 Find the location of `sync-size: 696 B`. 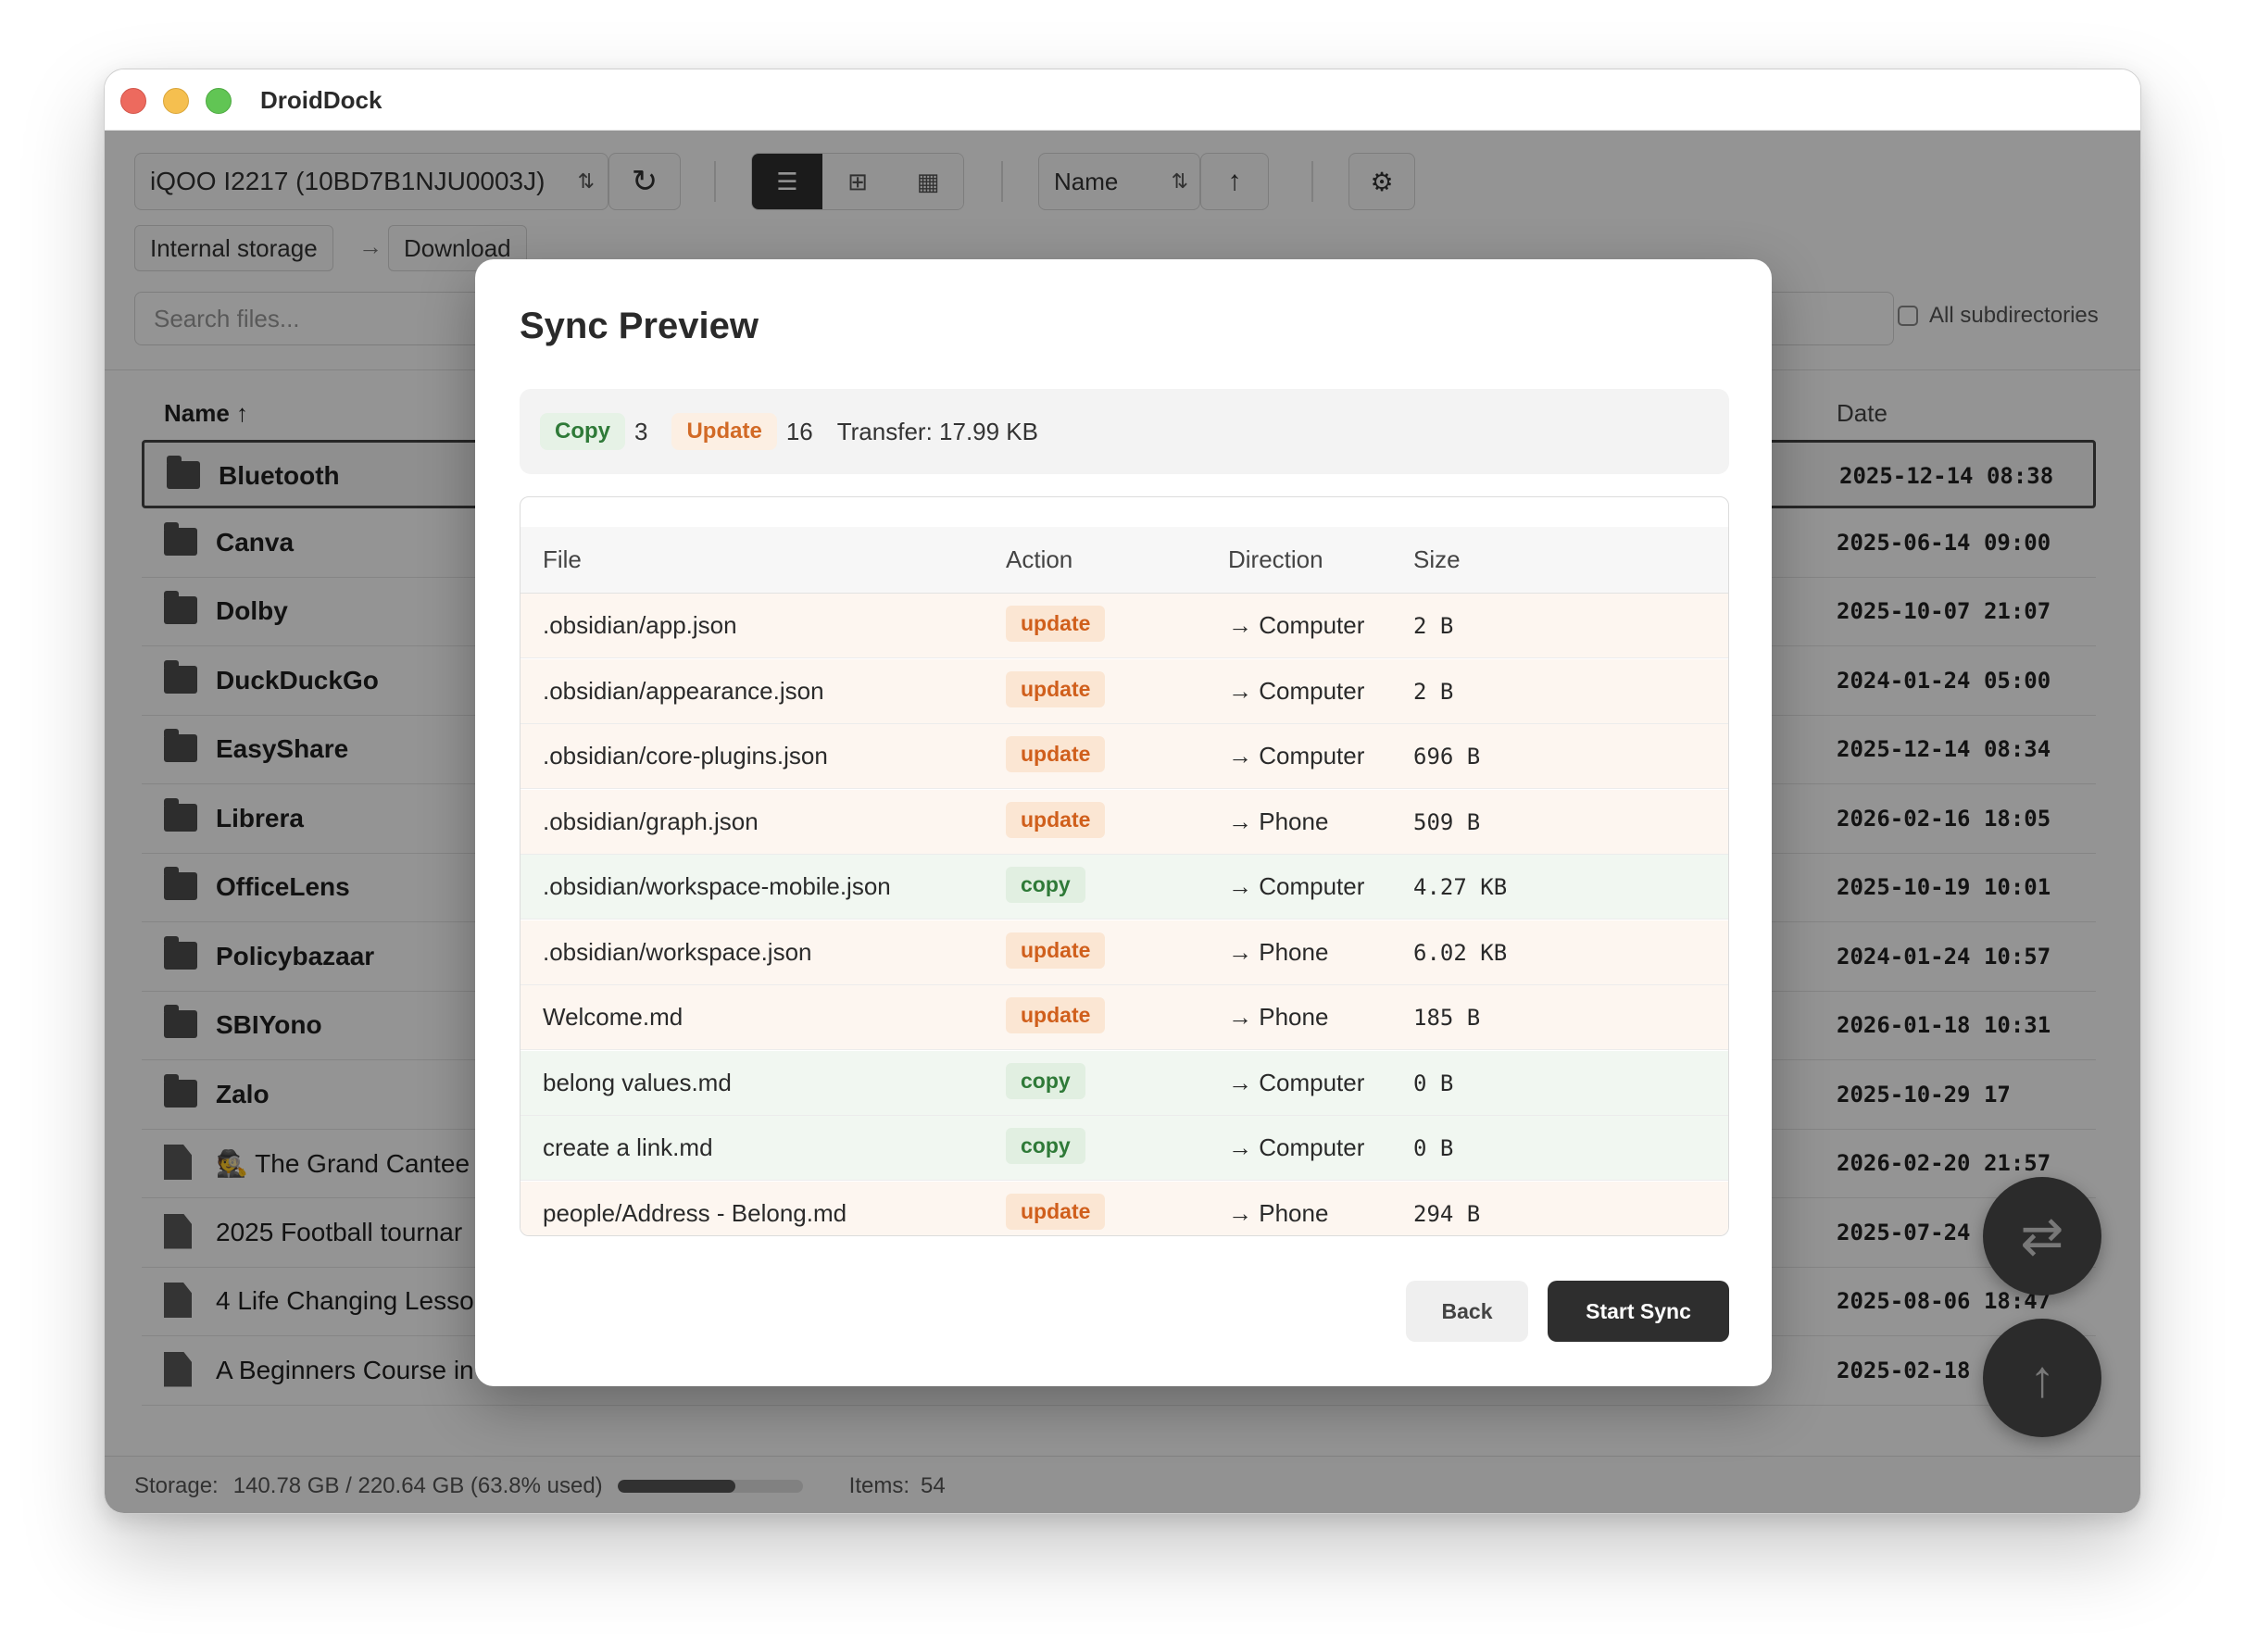

sync-size: 696 B is located at coordinates (1447, 757).